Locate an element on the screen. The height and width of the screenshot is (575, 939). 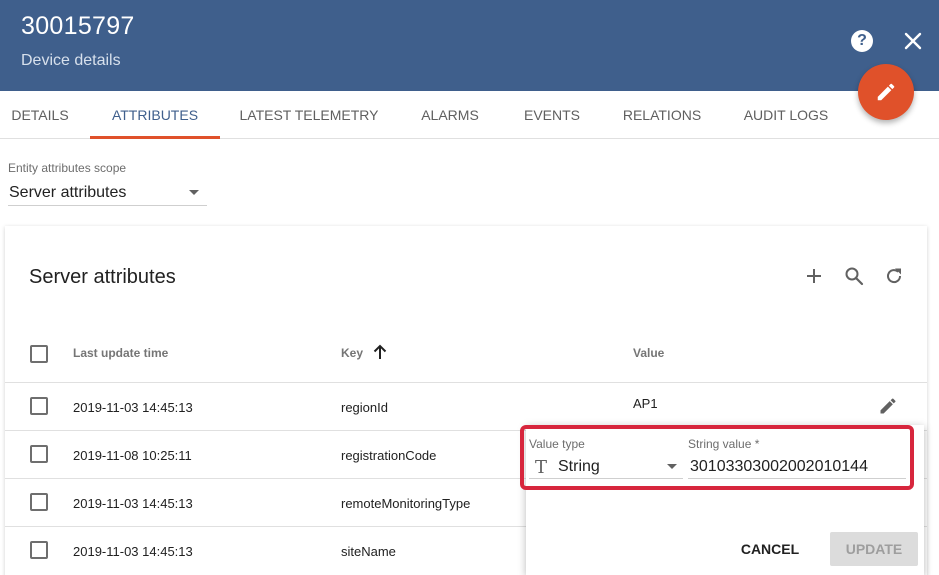
table-row: 2019-11-03 14:45:13 regionId AP1 is located at coordinates (466, 407).